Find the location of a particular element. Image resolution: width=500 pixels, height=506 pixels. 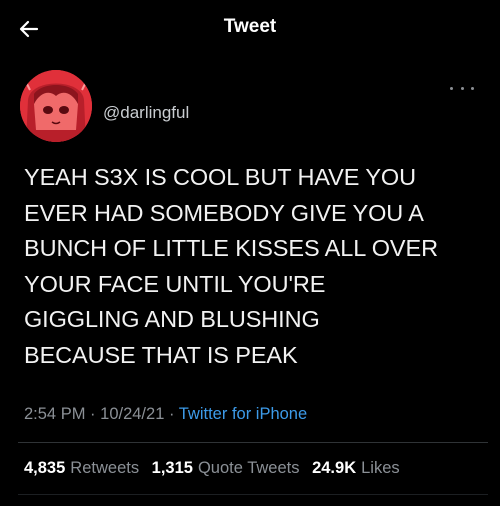

quote-tweets-stat: 1,315 Quote Tweets is located at coordinates (226, 468).